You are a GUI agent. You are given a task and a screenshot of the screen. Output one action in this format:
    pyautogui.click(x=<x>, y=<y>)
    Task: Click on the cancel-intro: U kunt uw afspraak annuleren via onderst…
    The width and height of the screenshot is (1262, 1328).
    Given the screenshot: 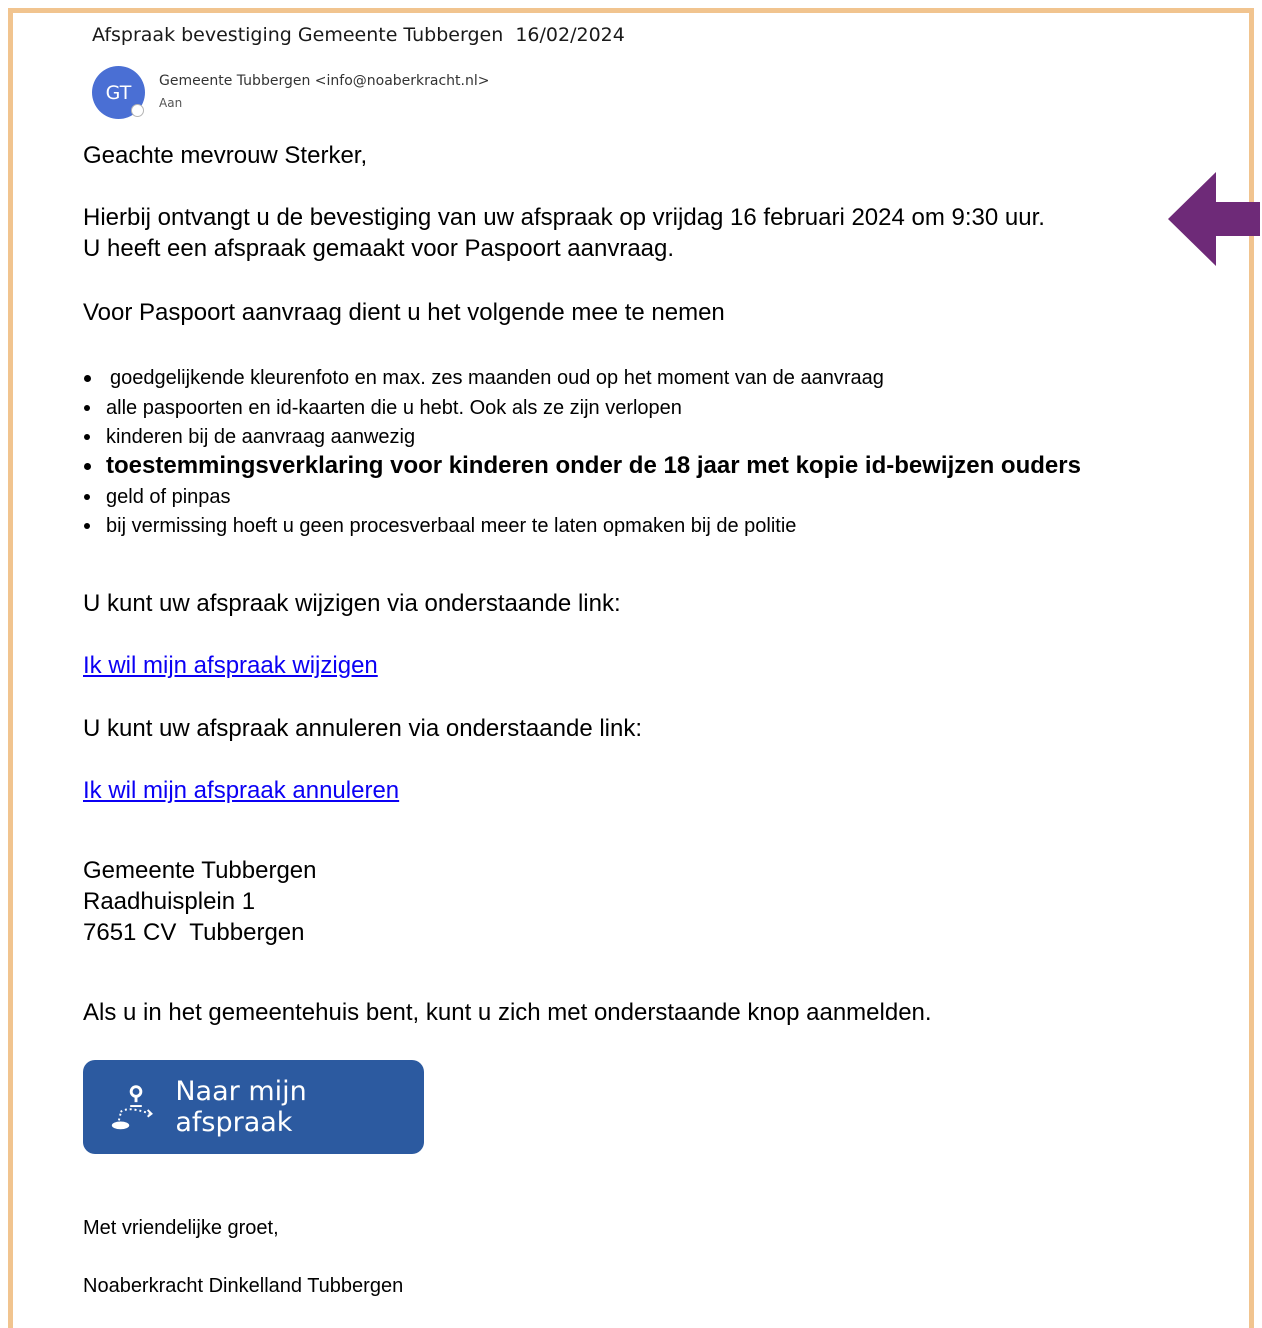 What is the action you would take?
    pyautogui.click(x=363, y=728)
    